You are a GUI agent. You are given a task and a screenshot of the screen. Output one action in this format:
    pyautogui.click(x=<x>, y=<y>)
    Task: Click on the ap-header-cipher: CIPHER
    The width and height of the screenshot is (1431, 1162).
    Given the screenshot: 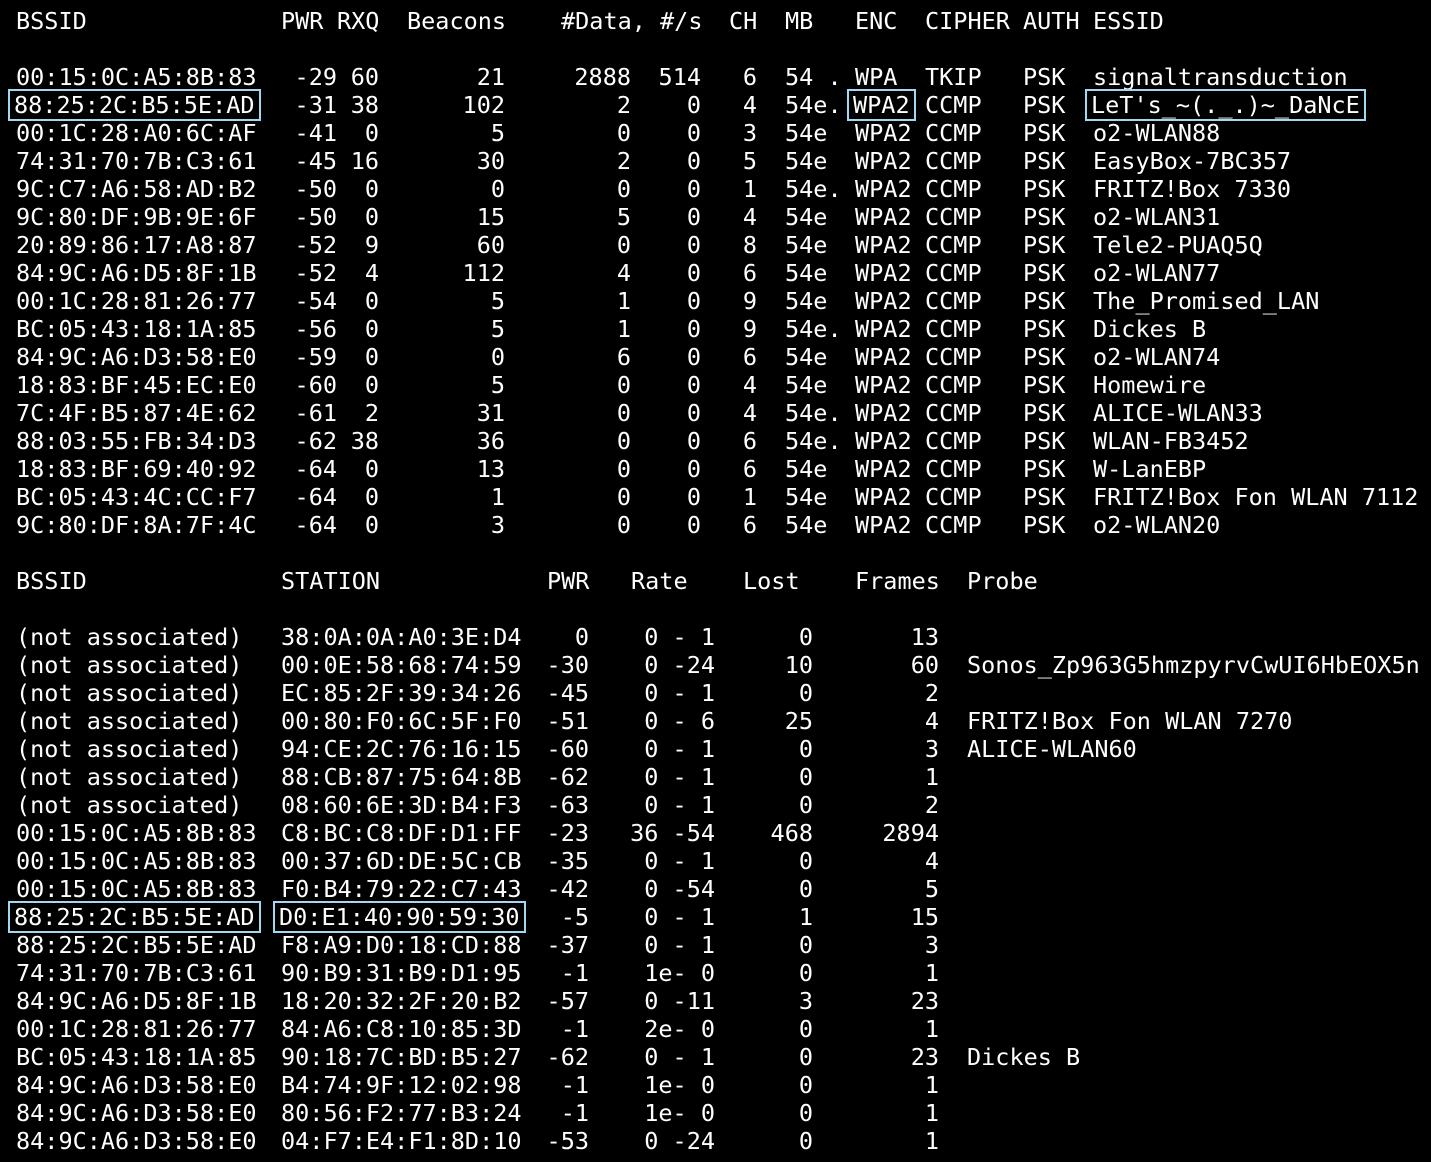 What is the action you would take?
    pyautogui.click(x=967, y=21)
    